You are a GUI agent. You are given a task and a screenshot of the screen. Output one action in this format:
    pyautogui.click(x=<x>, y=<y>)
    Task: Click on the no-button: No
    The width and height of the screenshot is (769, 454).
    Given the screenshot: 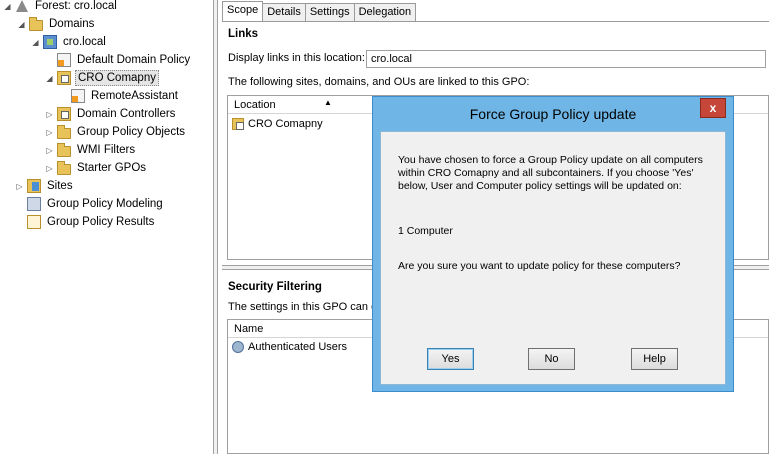 What is the action you would take?
    pyautogui.click(x=551, y=359)
    